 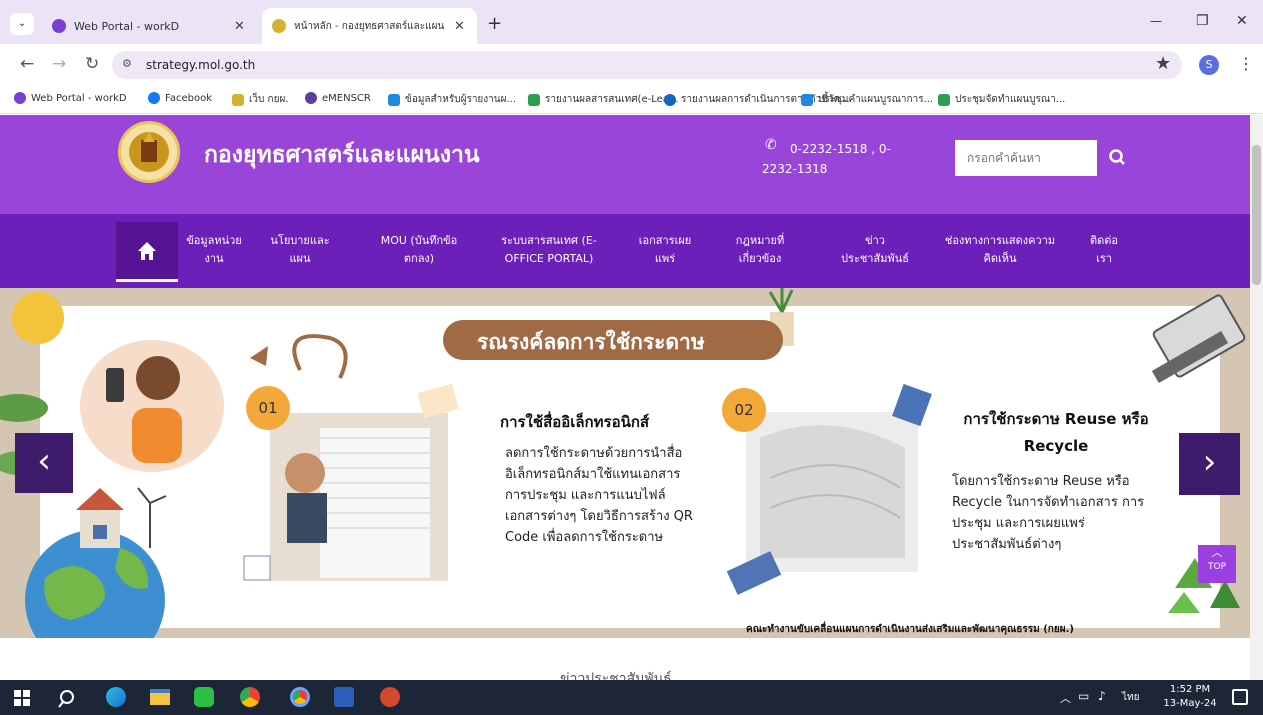 I want to click on url-text: strategy.mol.go.th, so click(x=201, y=65).